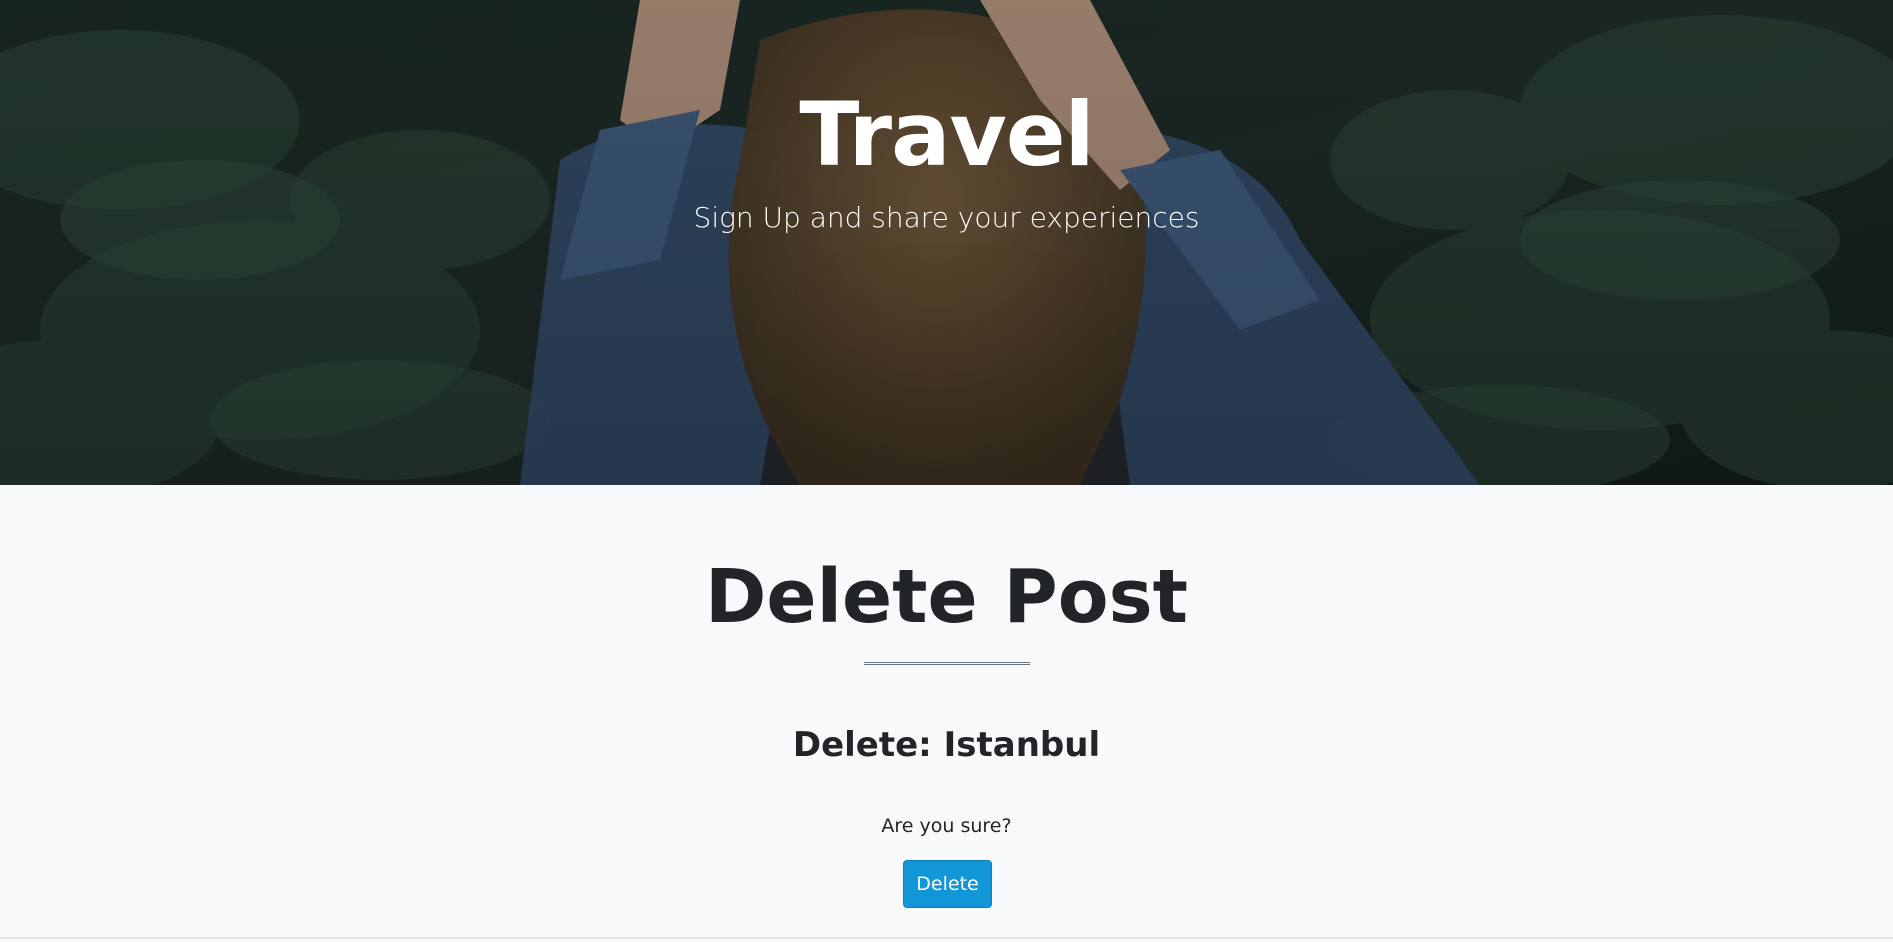 The image size is (1893, 942). Describe the element at coordinates (947, 663) in the screenshot. I see `title-divider` at that location.